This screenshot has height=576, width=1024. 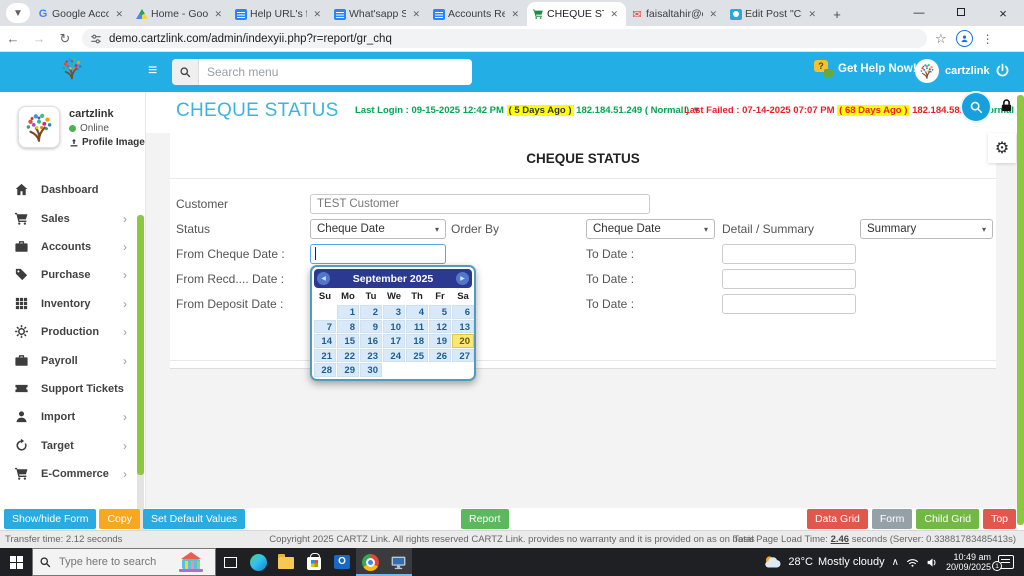 What do you see at coordinates (325, 326) in the screenshot?
I see `calendar-day-7: 7` at bounding box center [325, 326].